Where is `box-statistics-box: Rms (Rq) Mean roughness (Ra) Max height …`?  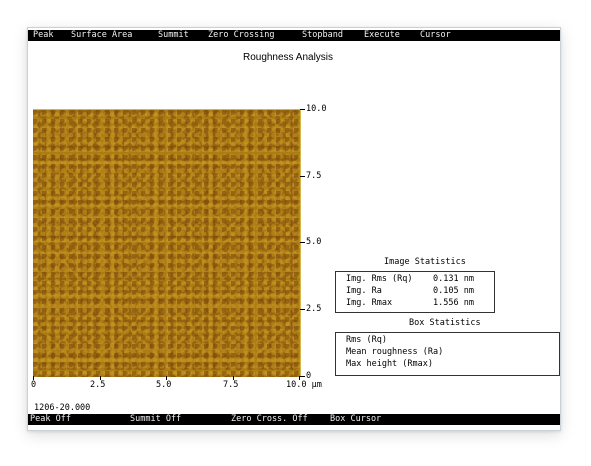 box-statistics-box: Rms (Rq) Mean roughness (Ra) Max height … is located at coordinates (447, 354).